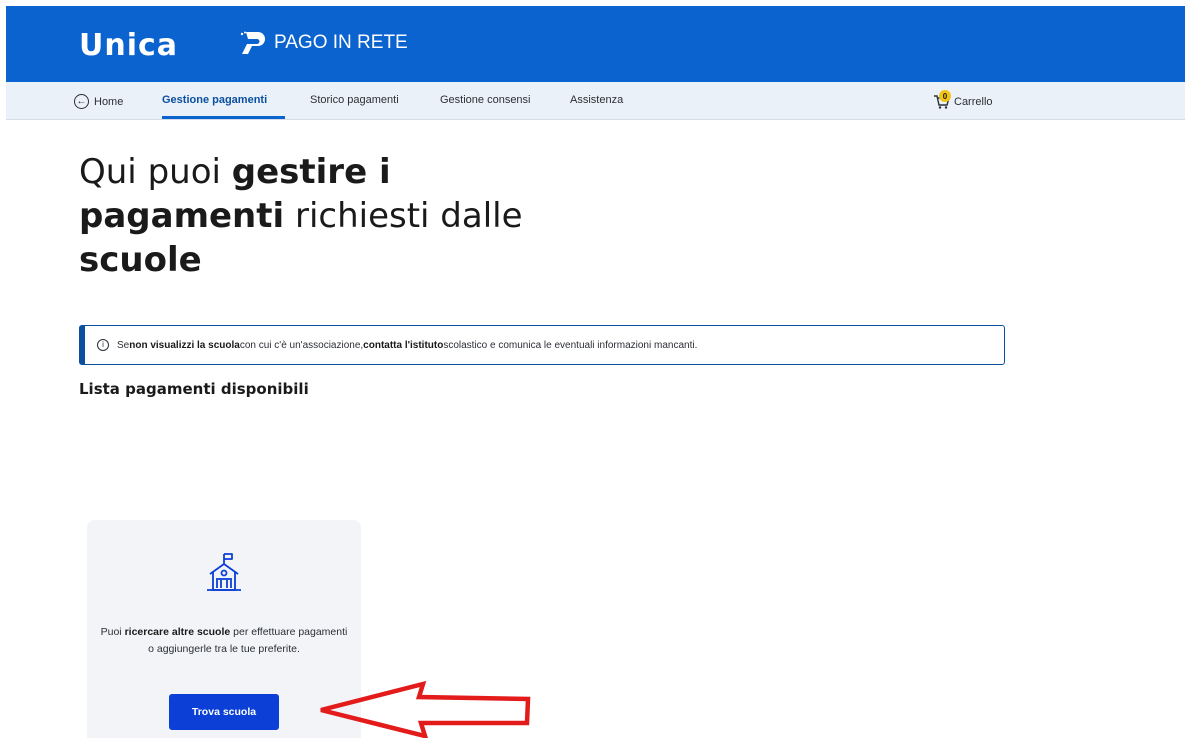 This screenshot has height=738, width=1185. What do you see at coordinates (128, 45) in the screenshot?
I see `unica-logo: Unica` at bounding box center [128, 45].